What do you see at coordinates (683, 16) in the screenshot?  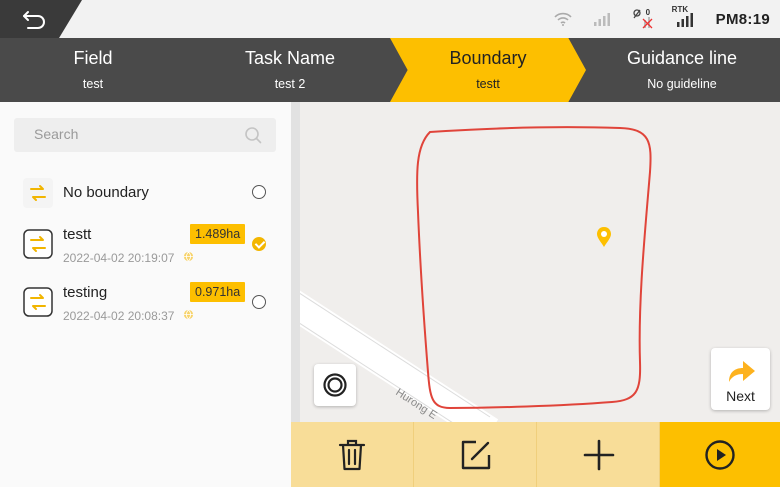 I see `rtk-signal-icon: RTK` at bounding box center [683, 16].